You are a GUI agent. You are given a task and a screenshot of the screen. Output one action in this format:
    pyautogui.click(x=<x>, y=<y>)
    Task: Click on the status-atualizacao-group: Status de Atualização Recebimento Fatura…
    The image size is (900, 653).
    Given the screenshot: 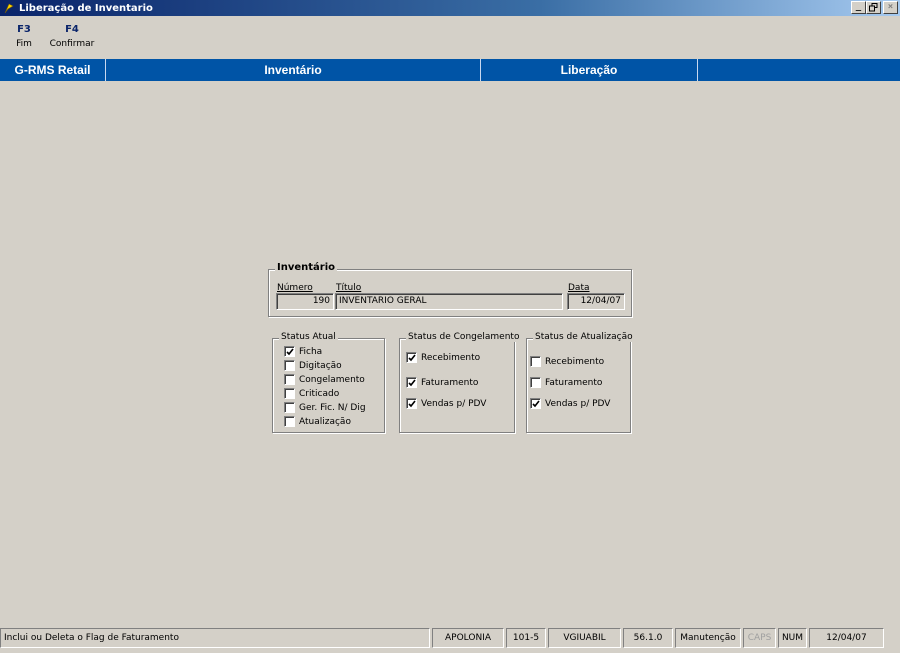 What is the action you would take?
    pyautogui.click(x=580, y=382)
    